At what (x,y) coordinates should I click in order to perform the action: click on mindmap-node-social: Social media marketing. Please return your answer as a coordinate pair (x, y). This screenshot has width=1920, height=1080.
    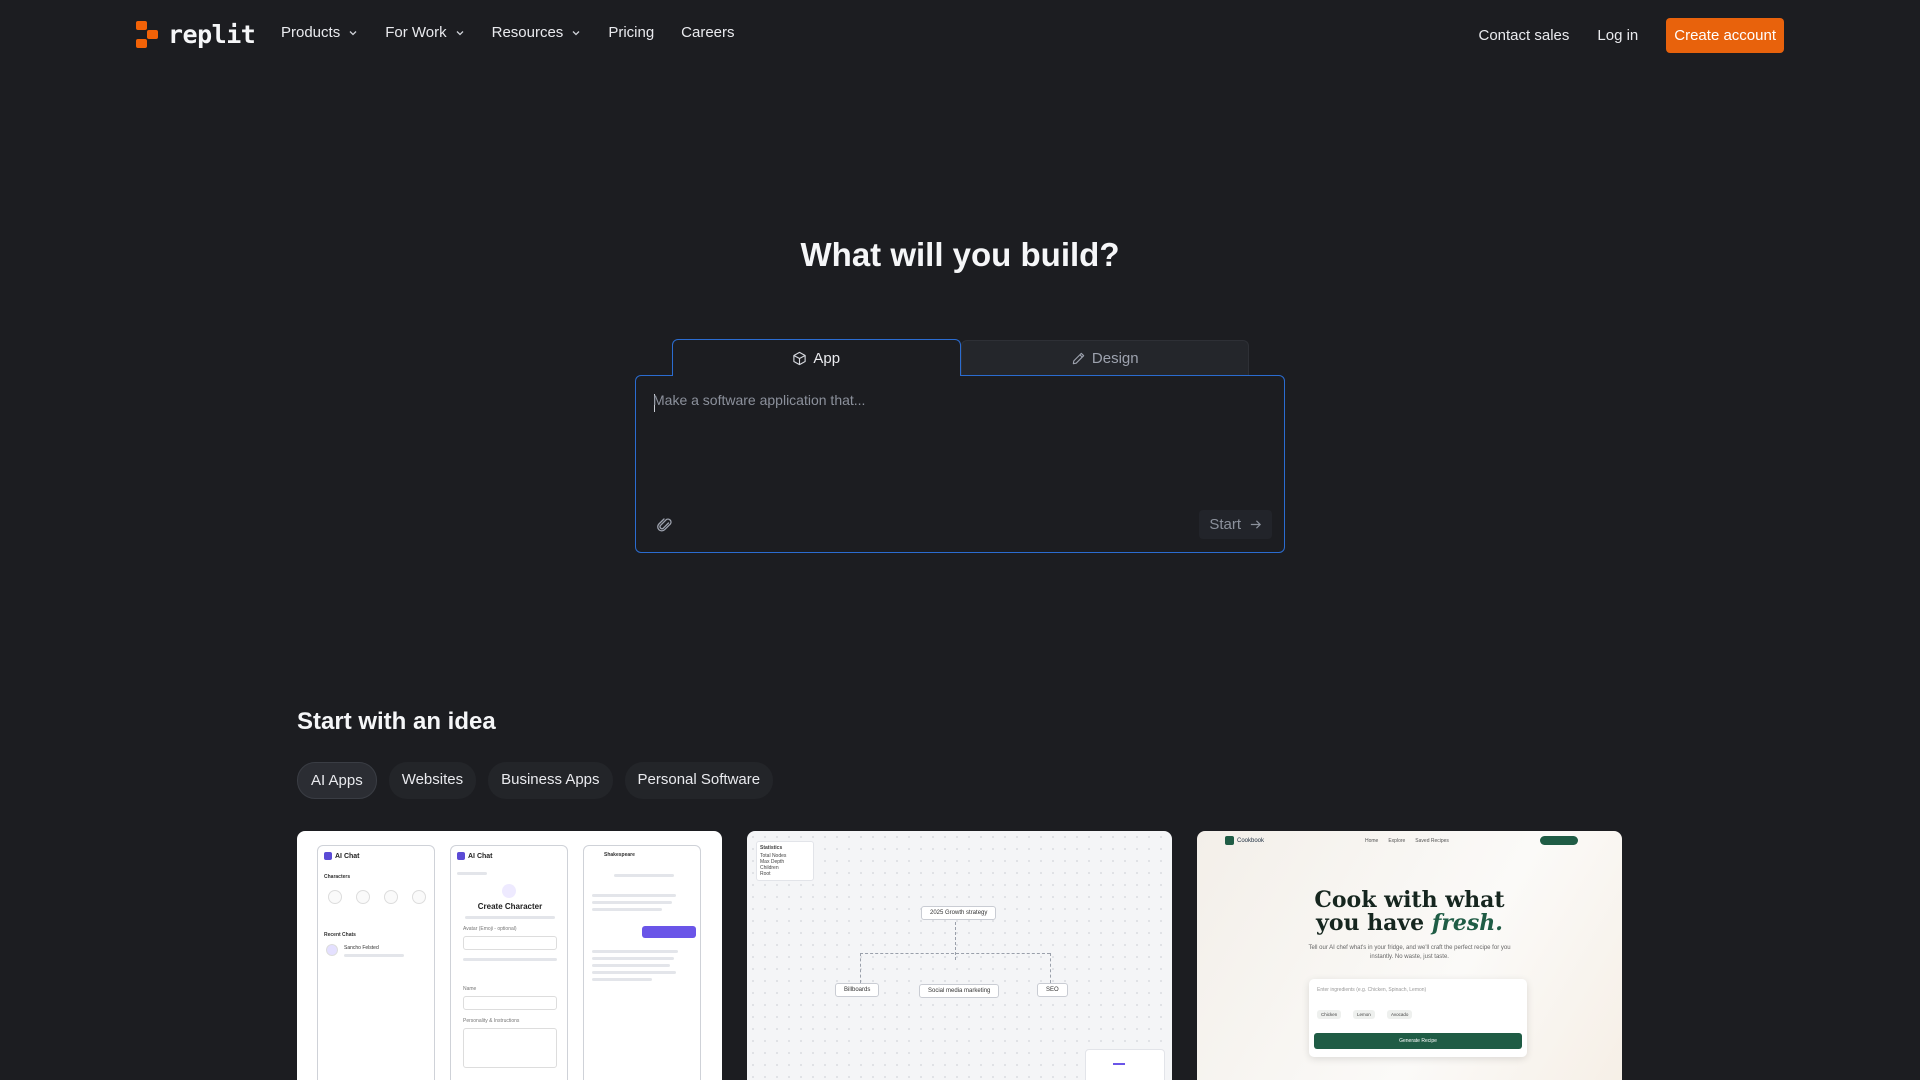
    Looking at the image, I should click on (959, 991).